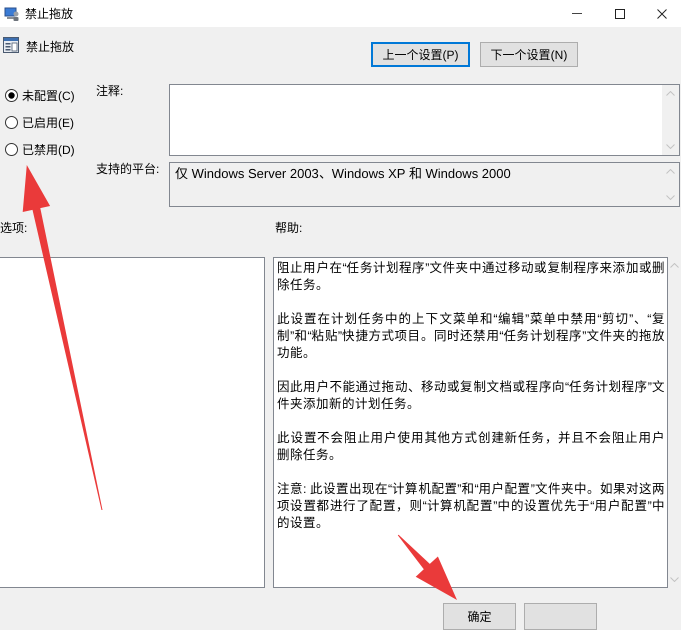 Image resolution: width=681 pixels, height=630 pixels. I want to click on help-label: 帮助:, so click(288, 228).